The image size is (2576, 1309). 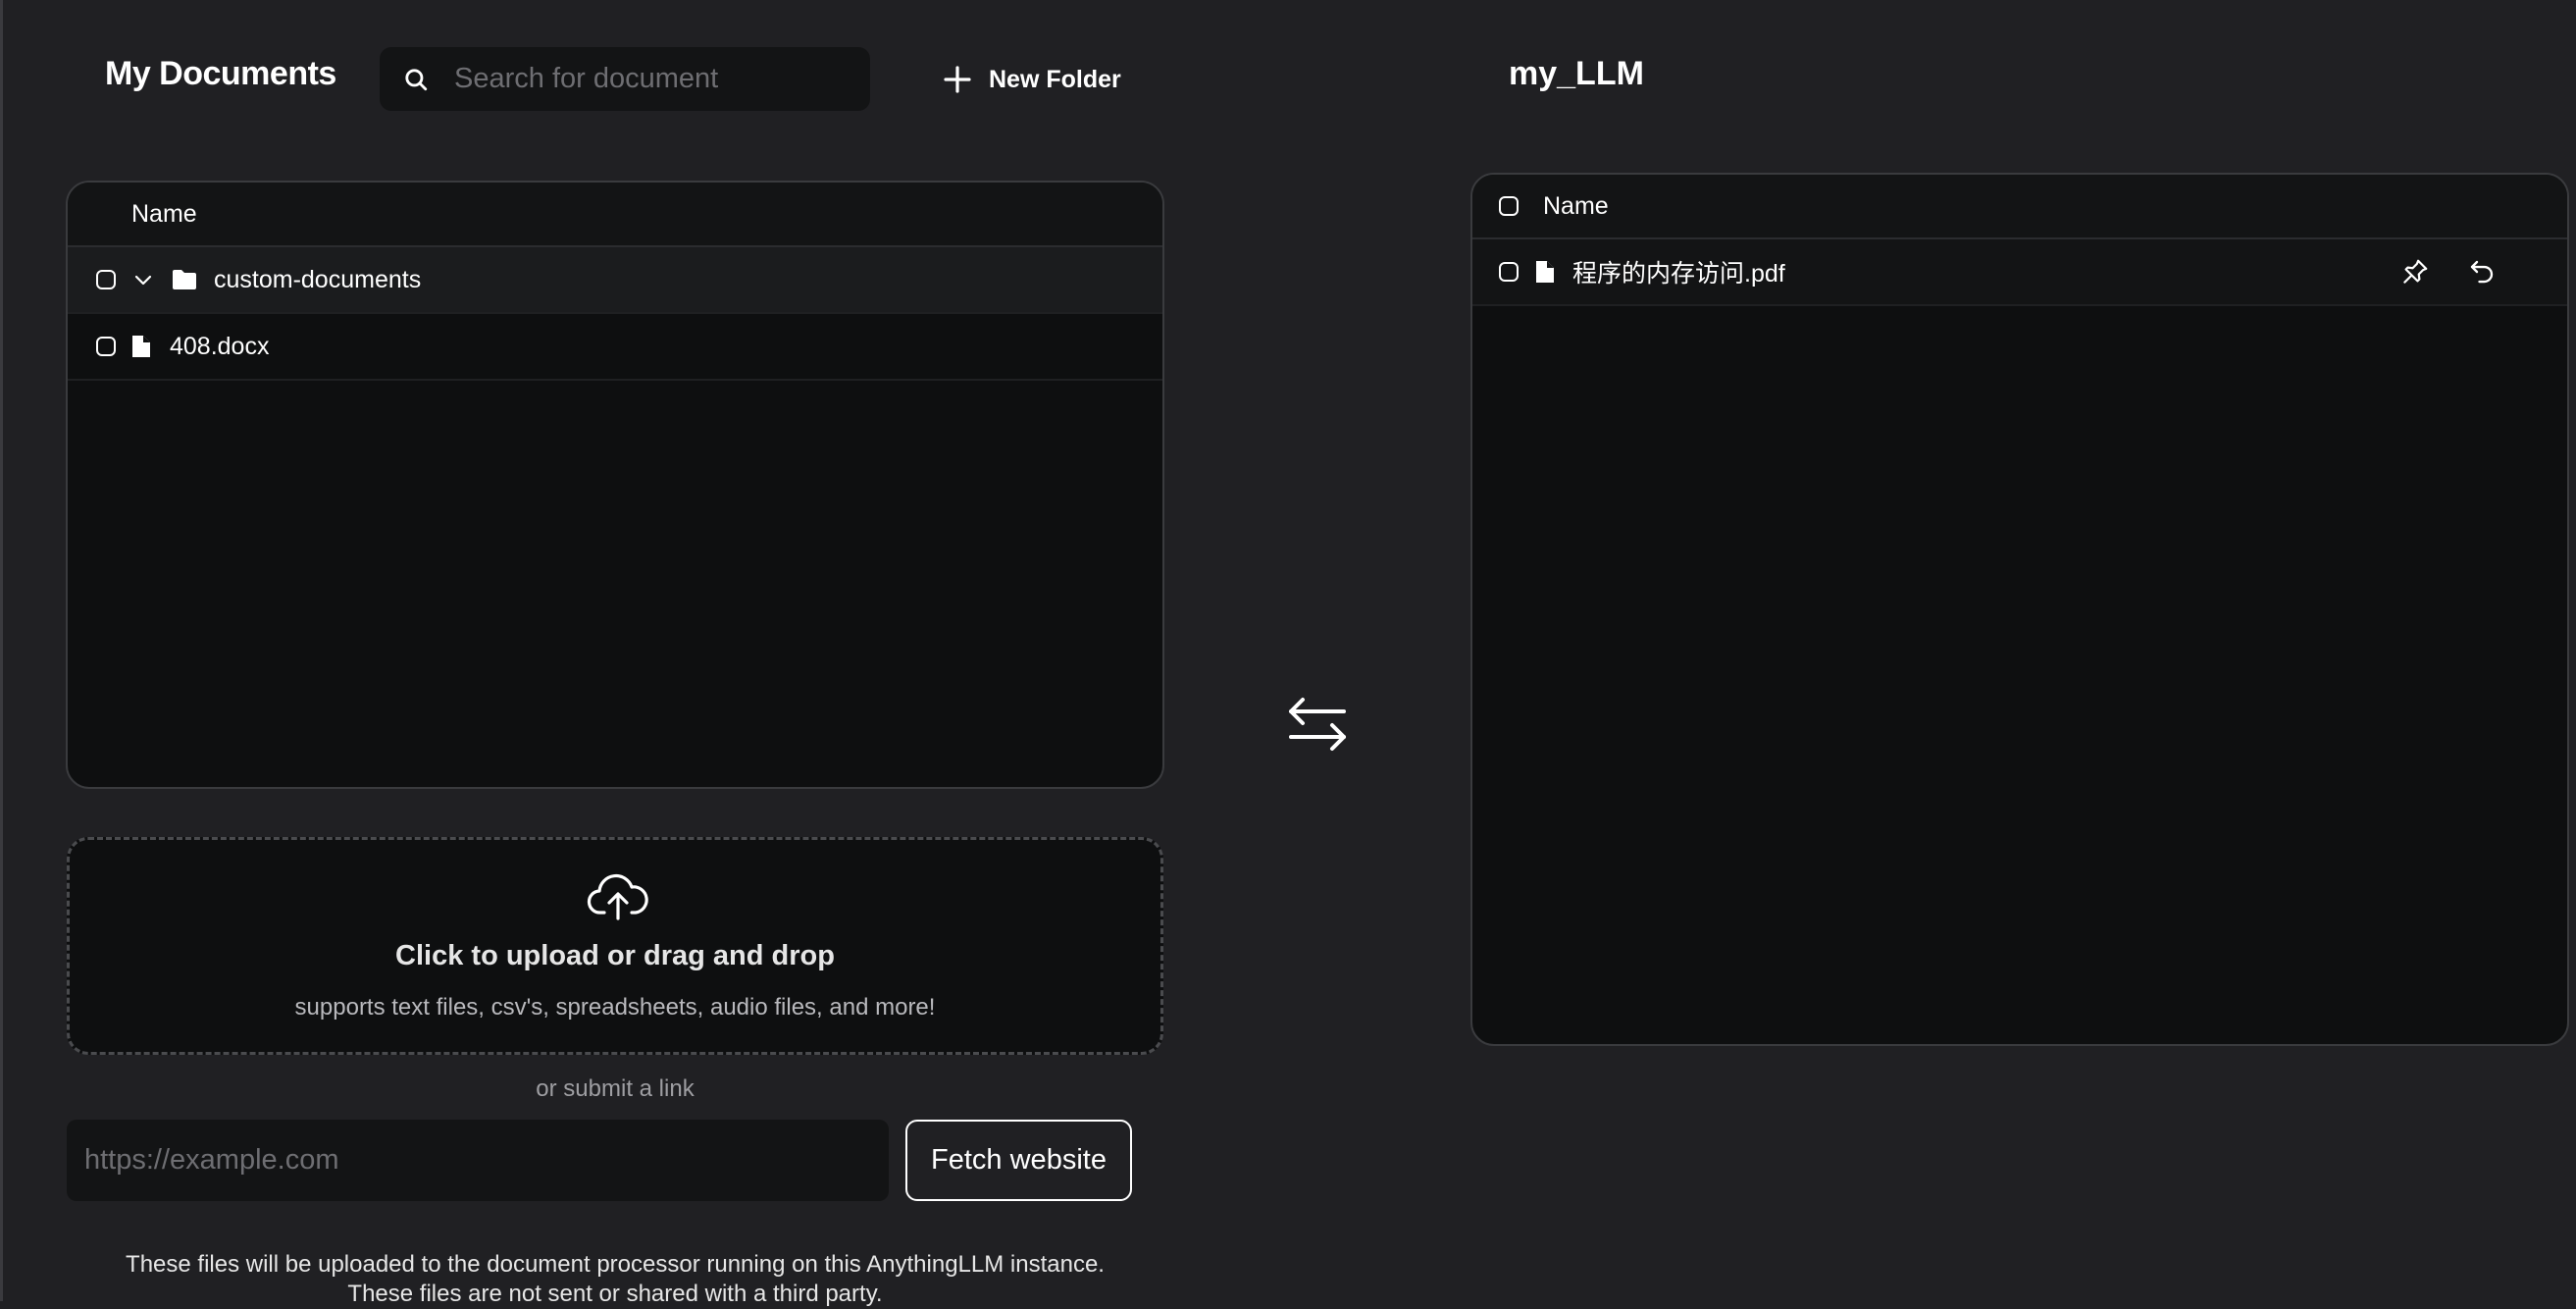 What do you see at coordinates (615, 1088) in the screenshot?
I see `submit-link-label: or submit a link` at bounding box center [615, 1088].